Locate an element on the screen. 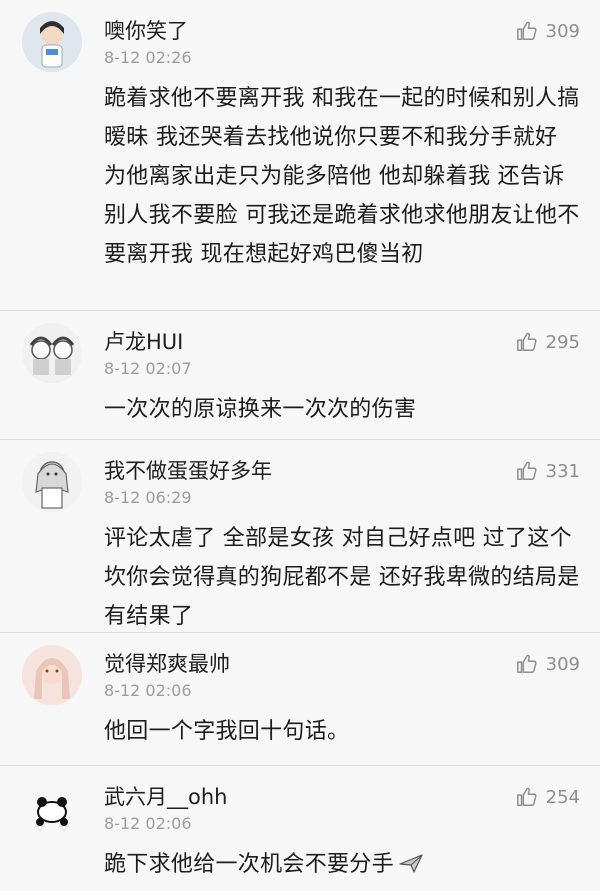  like-button: 254 is located at coordinates (548, 797).